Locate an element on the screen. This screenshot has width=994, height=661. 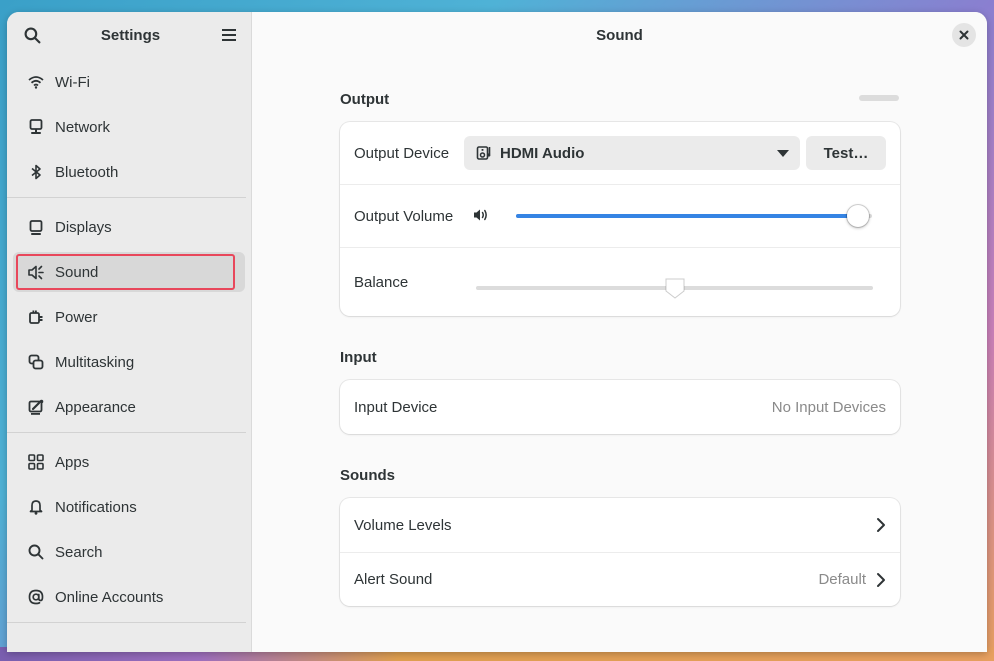
speaker-icon is located at coordinates (36, 272).